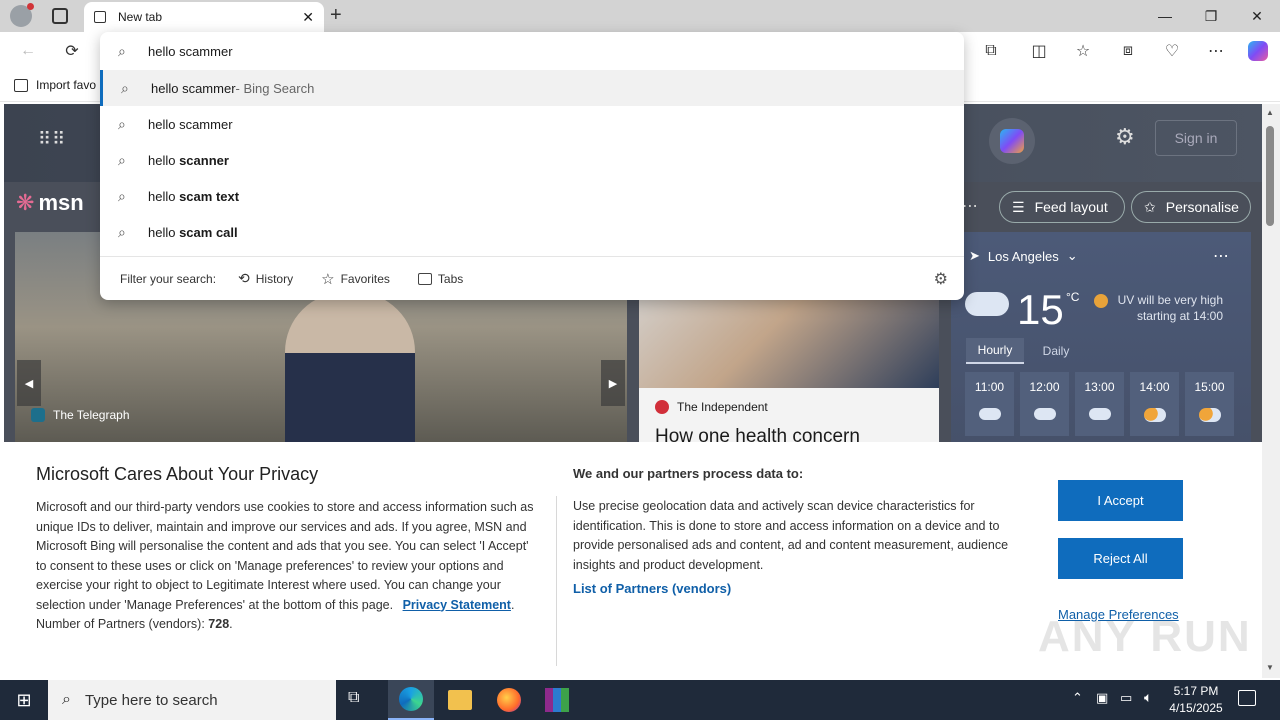  What do you see at coordinates (66, 85) in the screenshot?
I see `import-favorites-label: Import favo` at bounding box center [66, 85].